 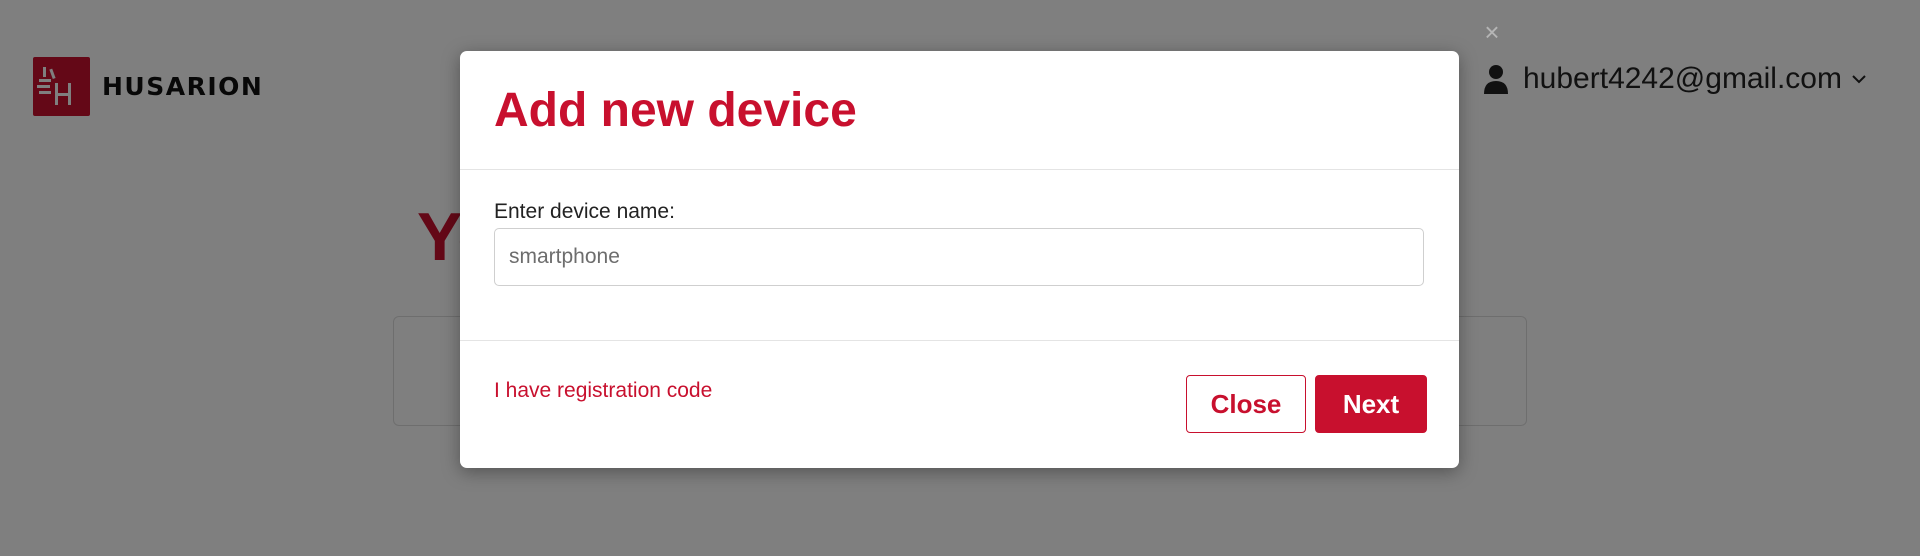 I want to click on close-button: Close, so click(x=1246, y=404).